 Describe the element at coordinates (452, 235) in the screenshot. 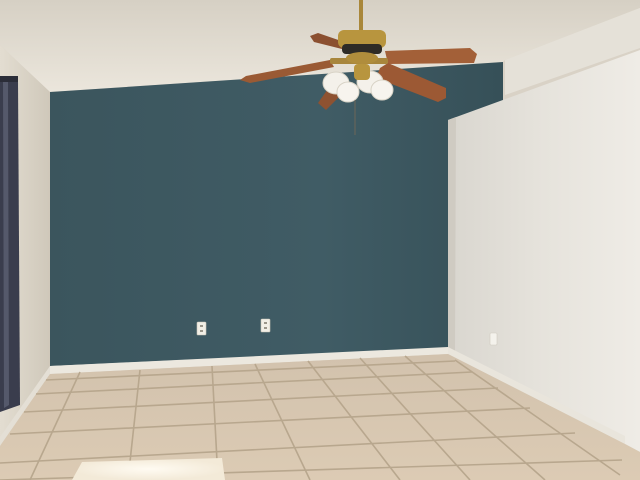

I see `corner-shadow` at that location.